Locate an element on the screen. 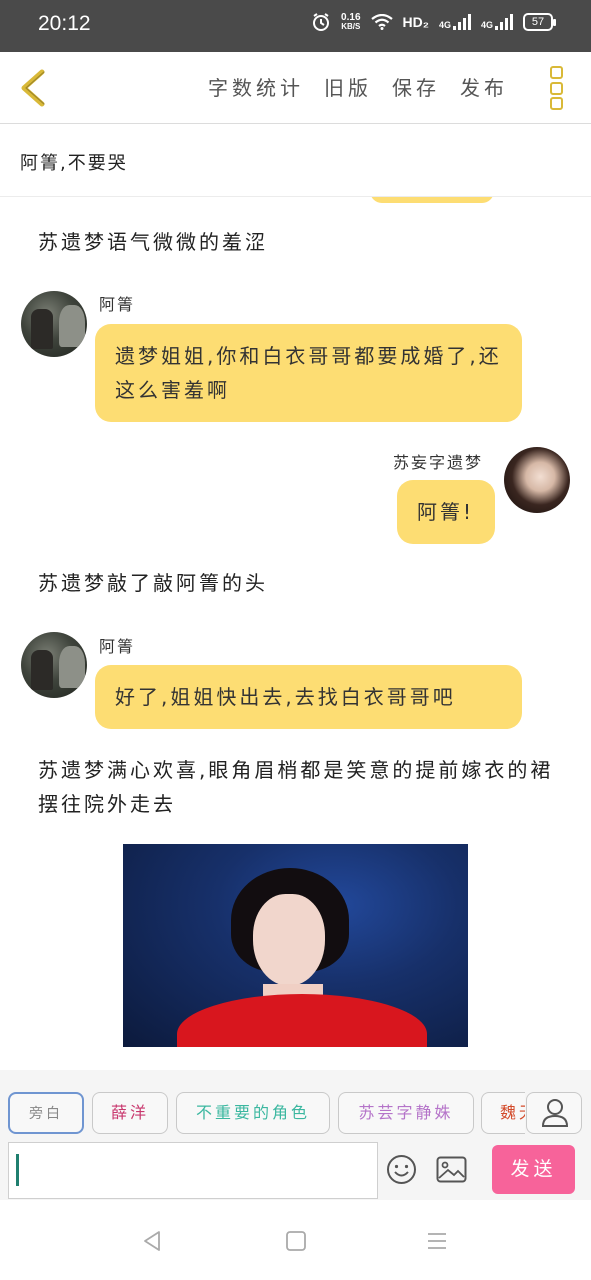 This screenshot has width=591, height=1280. narration-line: 苏遗梦满心欢喜,眼角眉梢都是笑意的提前嫁衣的裙摆往院外走去 is located at coordinates (298, 787).